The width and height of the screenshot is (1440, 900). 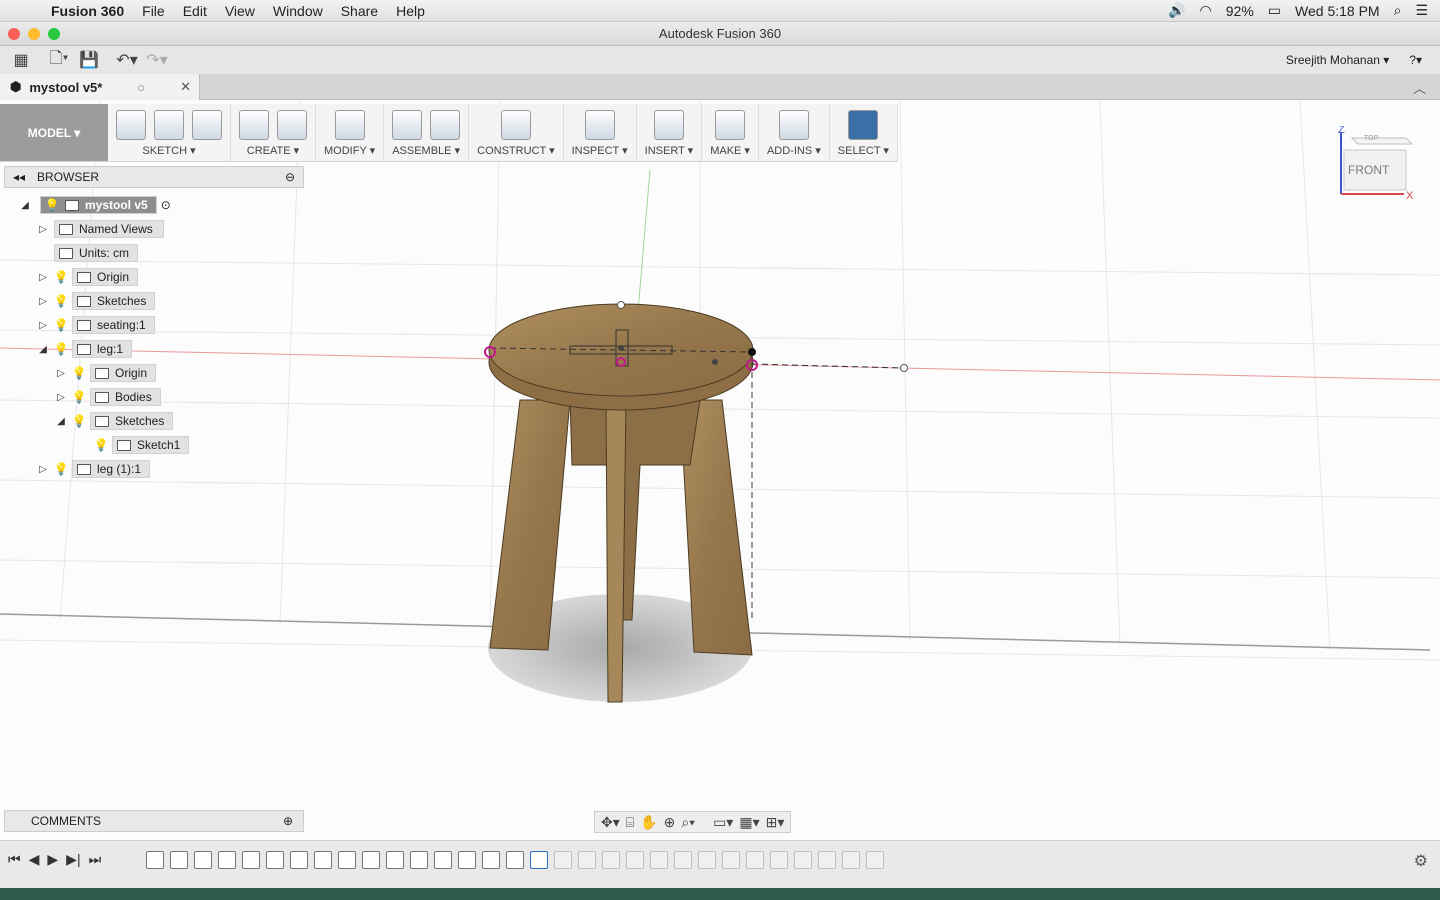 I want to click on menu-edit: Edit, so click(x=195, y=11).